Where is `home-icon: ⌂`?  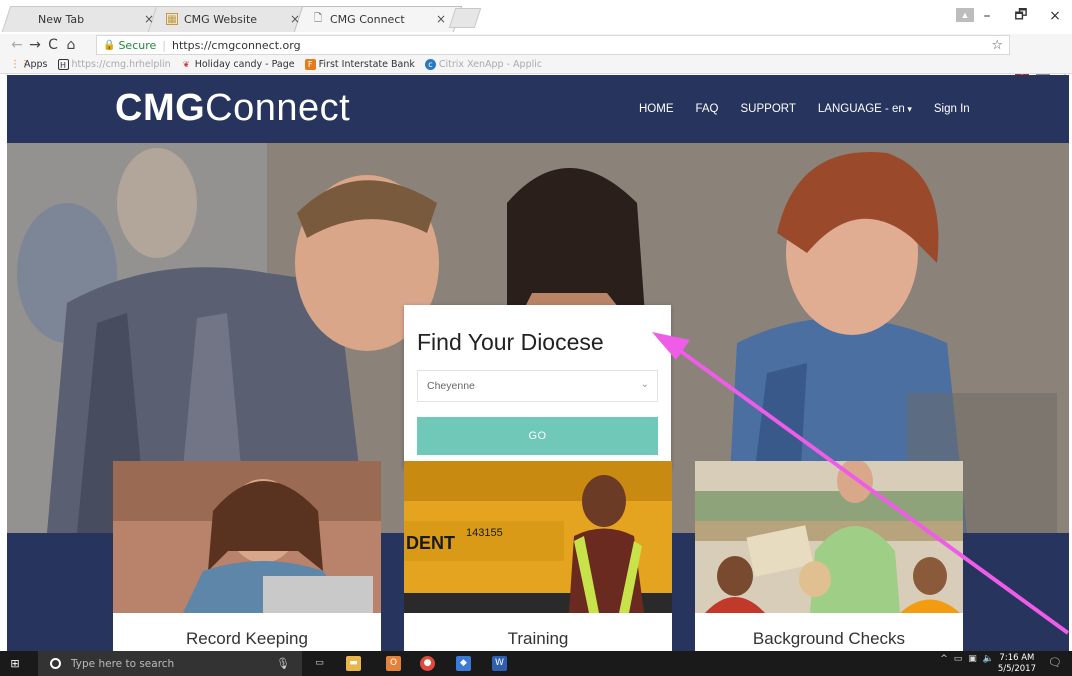
home-icon: ⌂ is located at coordinates (71, 45).